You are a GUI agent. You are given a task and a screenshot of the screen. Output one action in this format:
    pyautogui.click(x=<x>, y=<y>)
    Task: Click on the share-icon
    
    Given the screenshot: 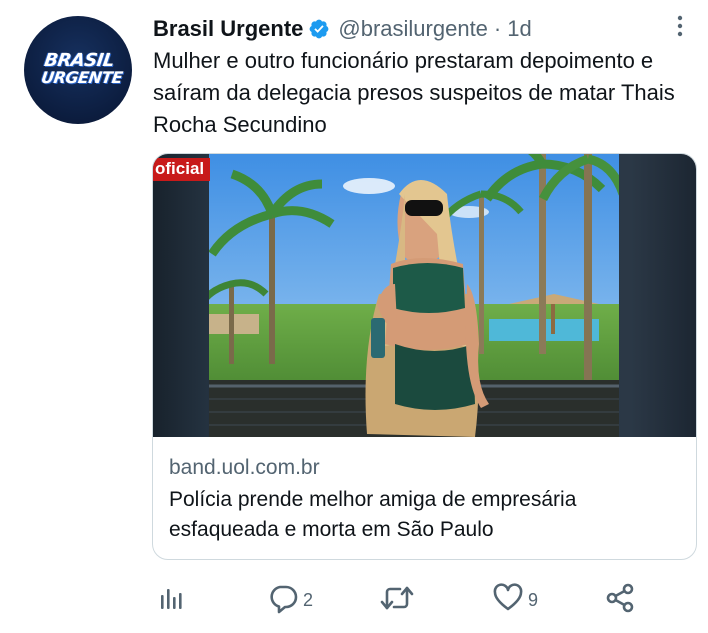 What is the action you would take?
    pyautogui.click(x=620, y=600)
    